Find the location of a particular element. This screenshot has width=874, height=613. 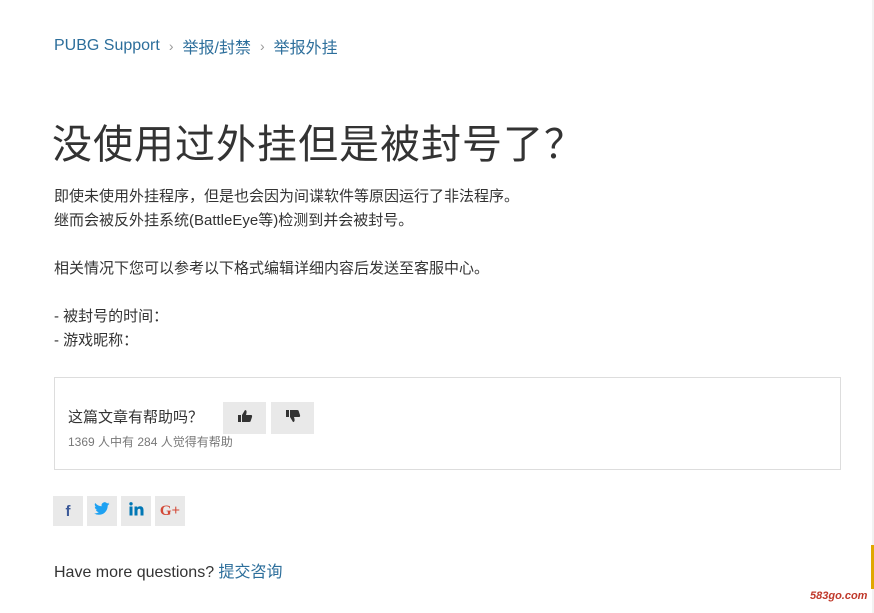

more-questions-text: Have more questions? is located at coordinates (134, 572).